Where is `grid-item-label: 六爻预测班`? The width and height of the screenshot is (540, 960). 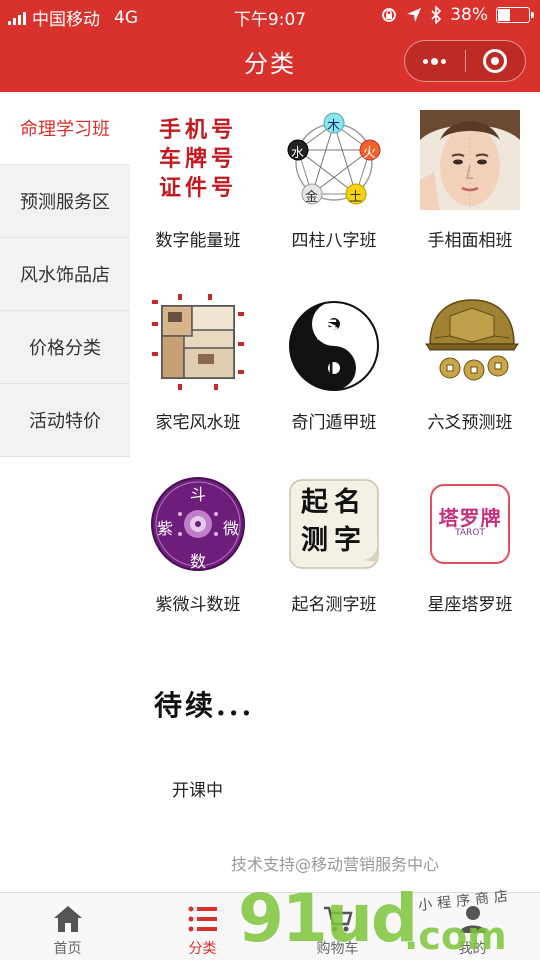
grid-item-label: 六爻预测班 is located at coordinates (470, 423).